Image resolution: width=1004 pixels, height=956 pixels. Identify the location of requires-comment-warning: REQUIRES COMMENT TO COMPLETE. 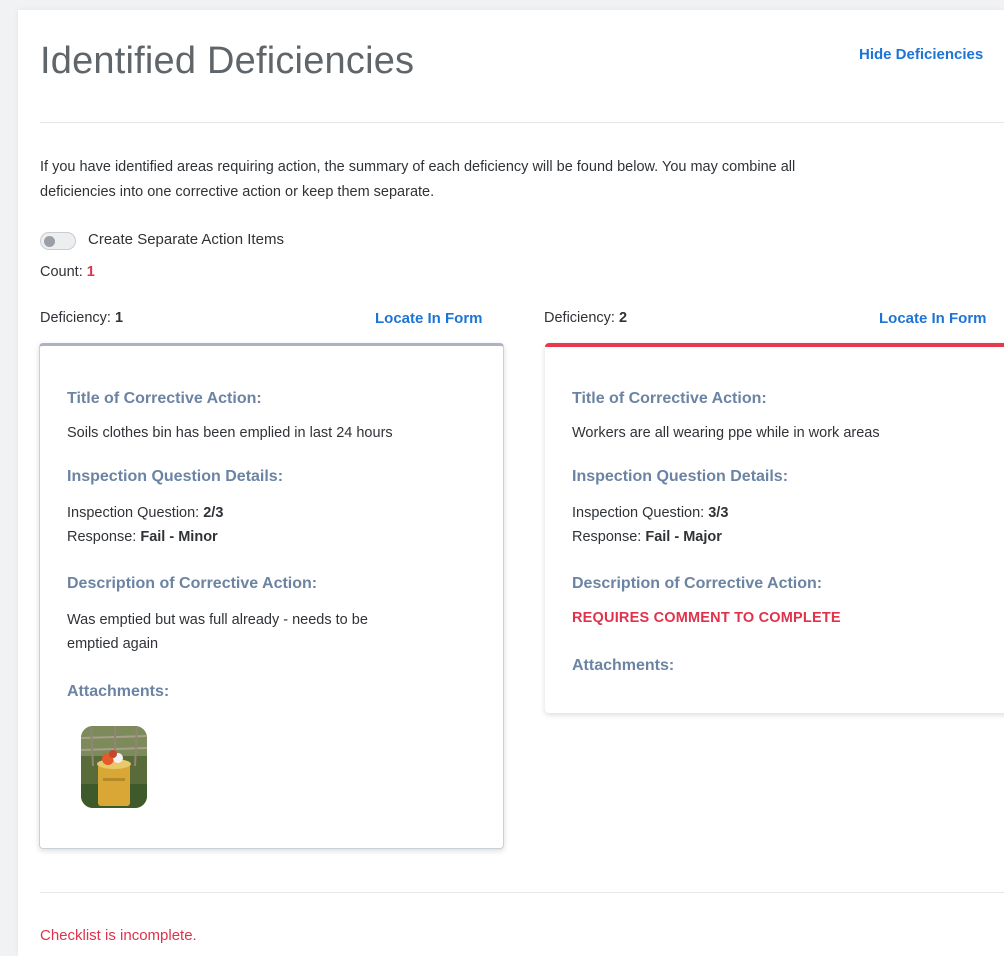
(706, 618).